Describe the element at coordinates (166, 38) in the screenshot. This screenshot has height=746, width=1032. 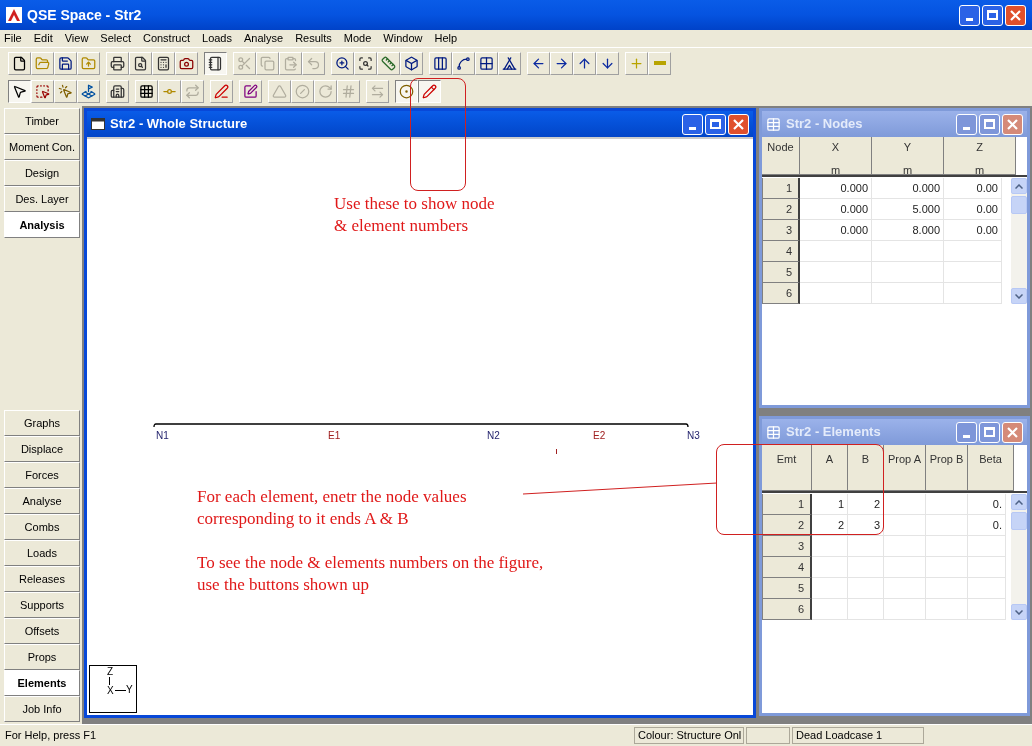
I see `menu-item: Construct` at that location.